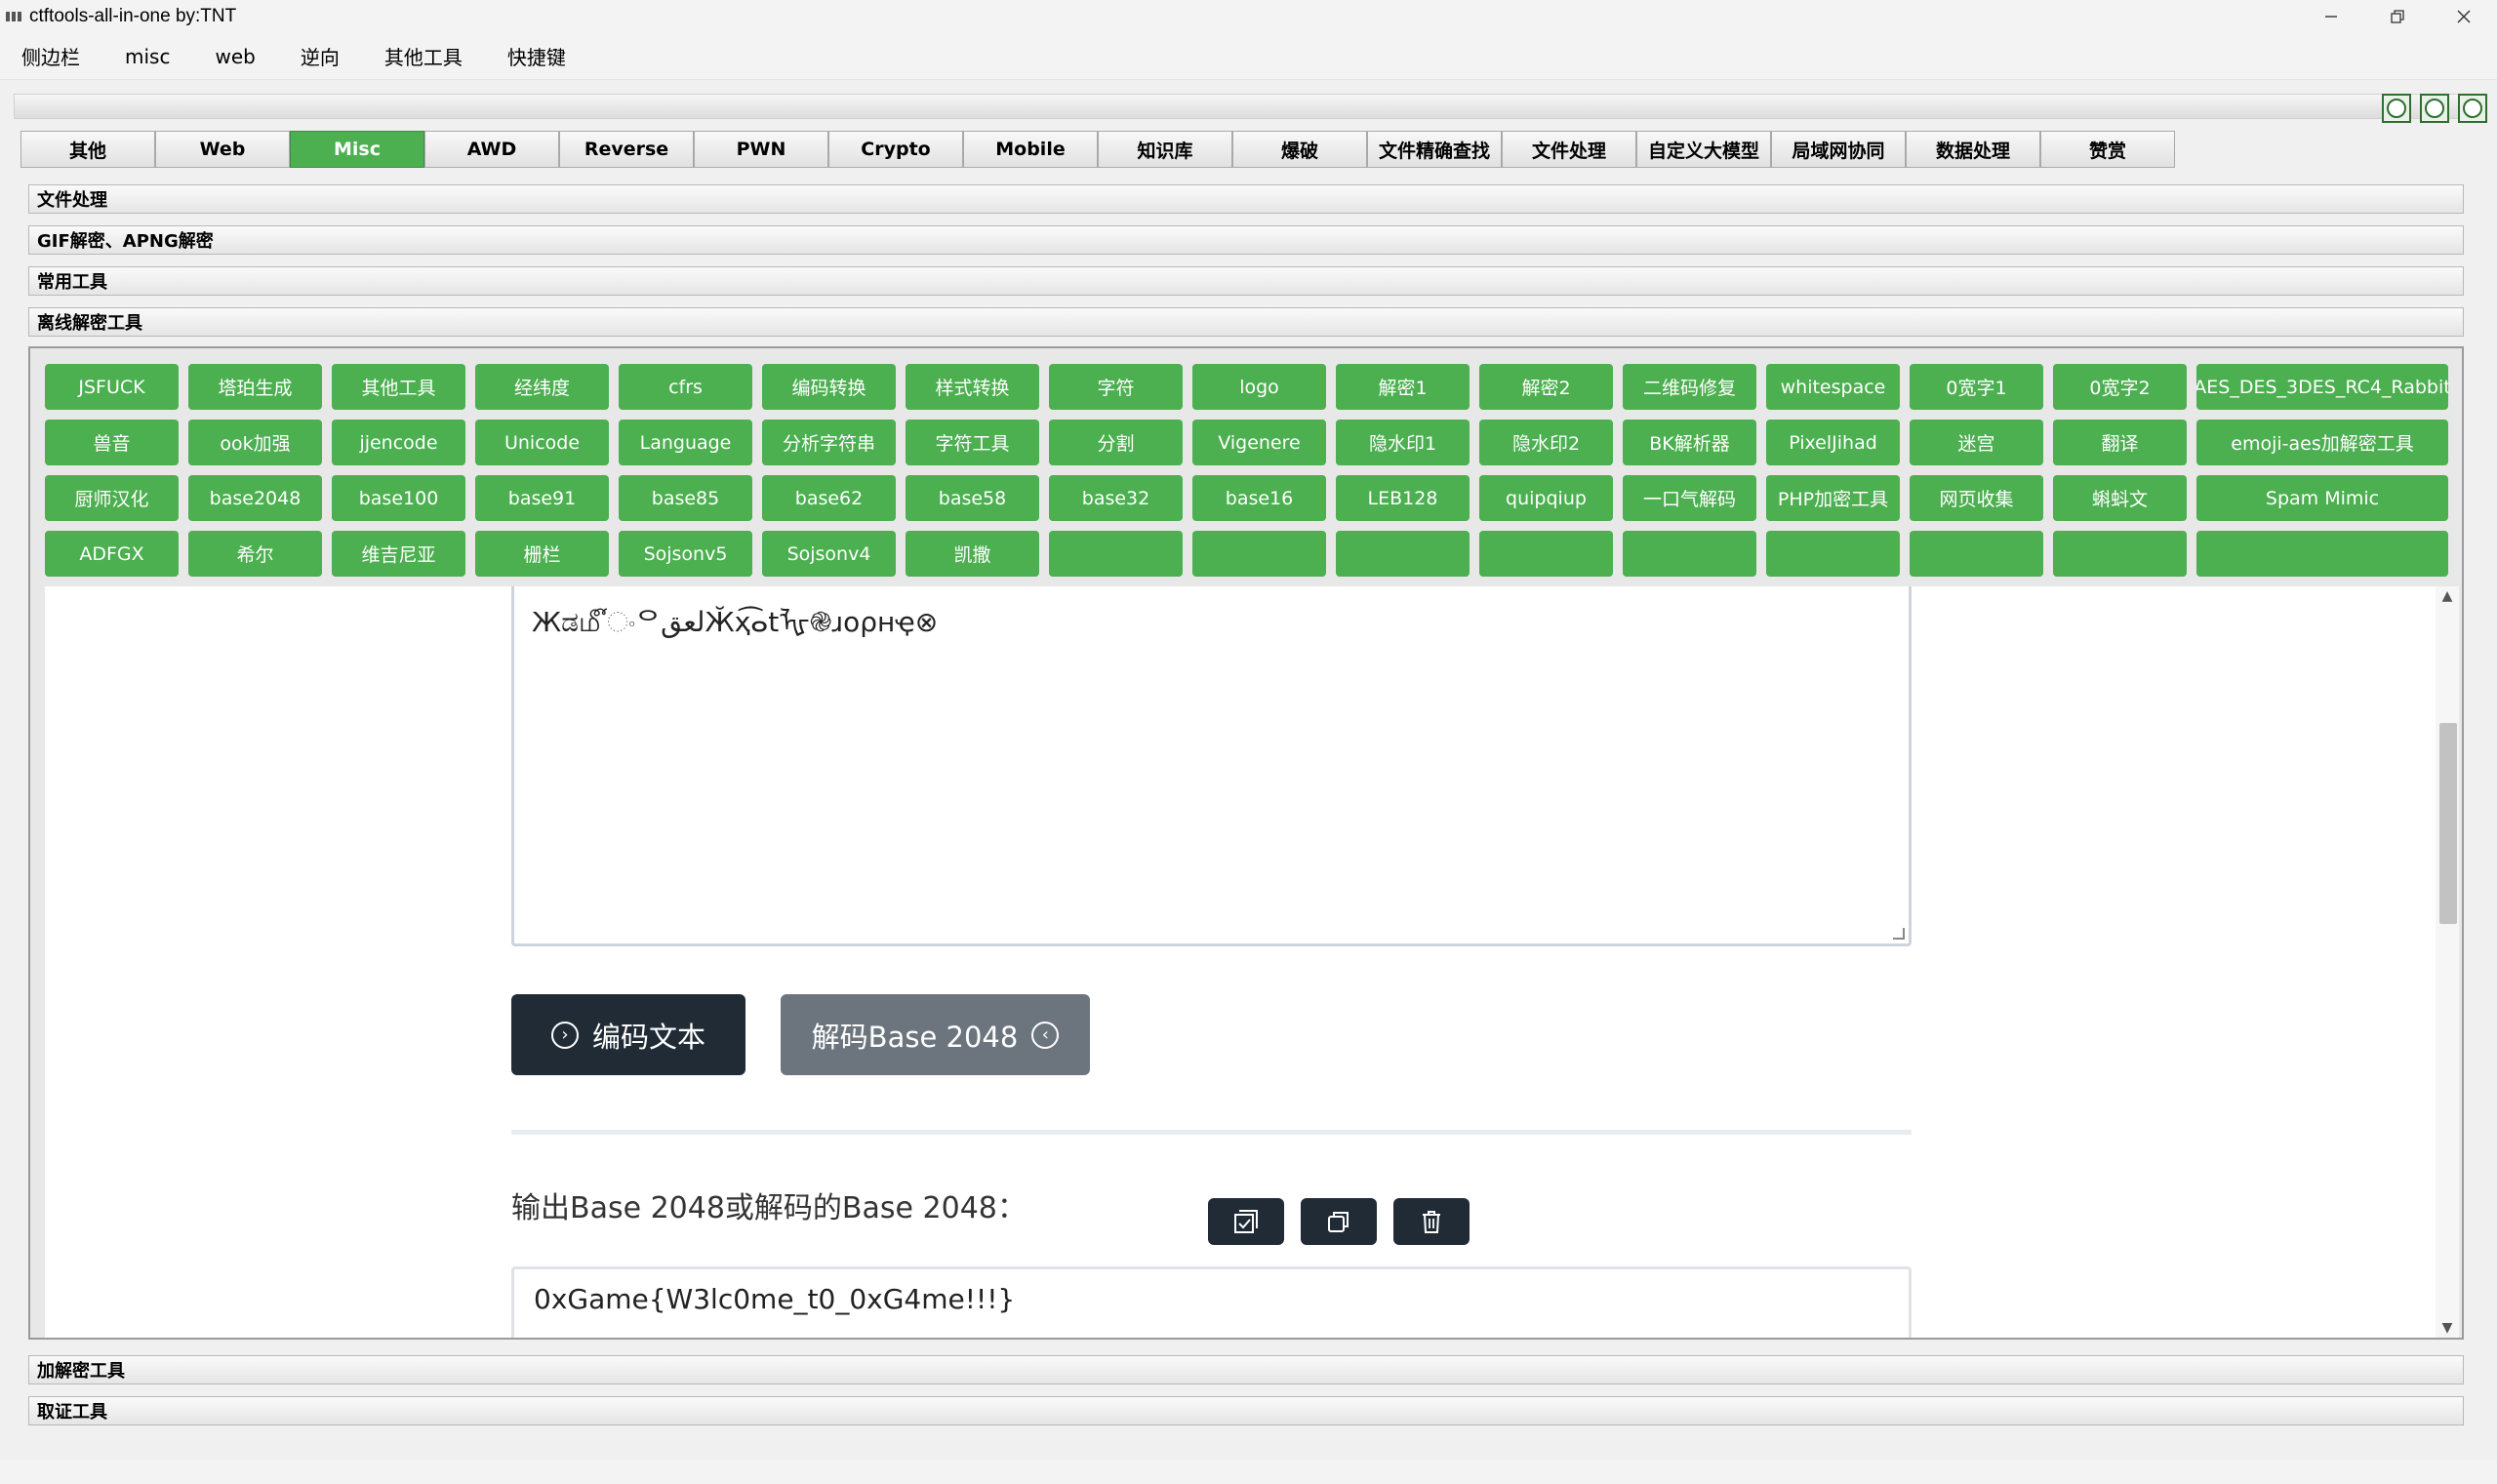 This screenshot has width=2497, height=1484. I want to click on tool-button: base62, so click(829, 498).